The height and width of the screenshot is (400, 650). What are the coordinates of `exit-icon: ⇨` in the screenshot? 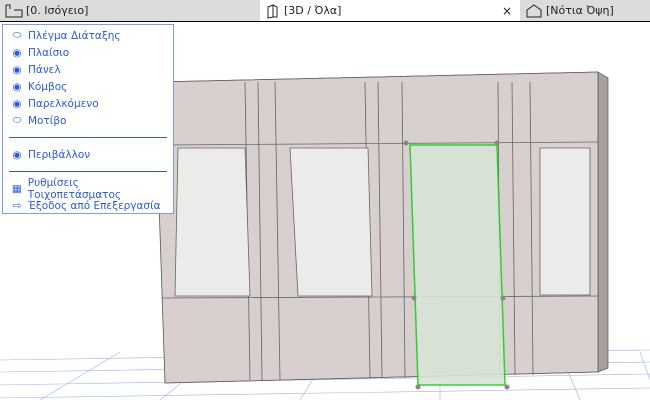 It's located at (17, 205).